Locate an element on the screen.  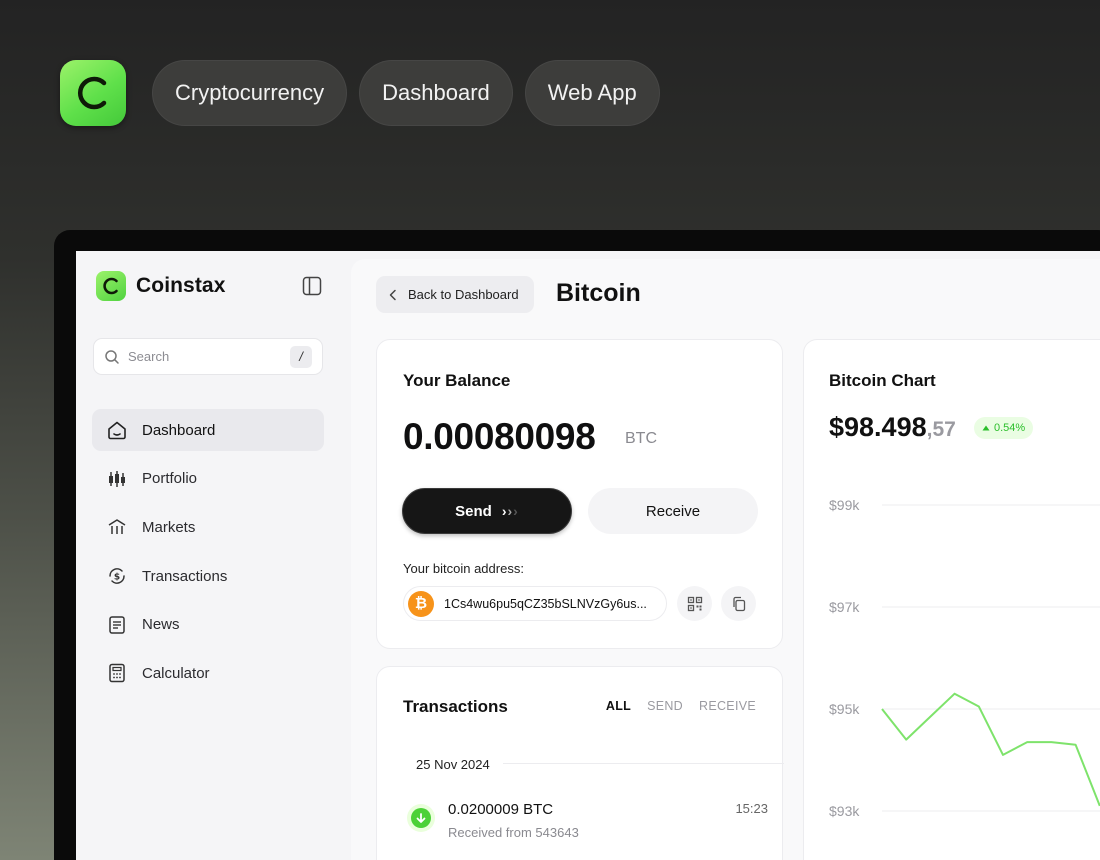
search-icon is located at coordinates (112, 356).